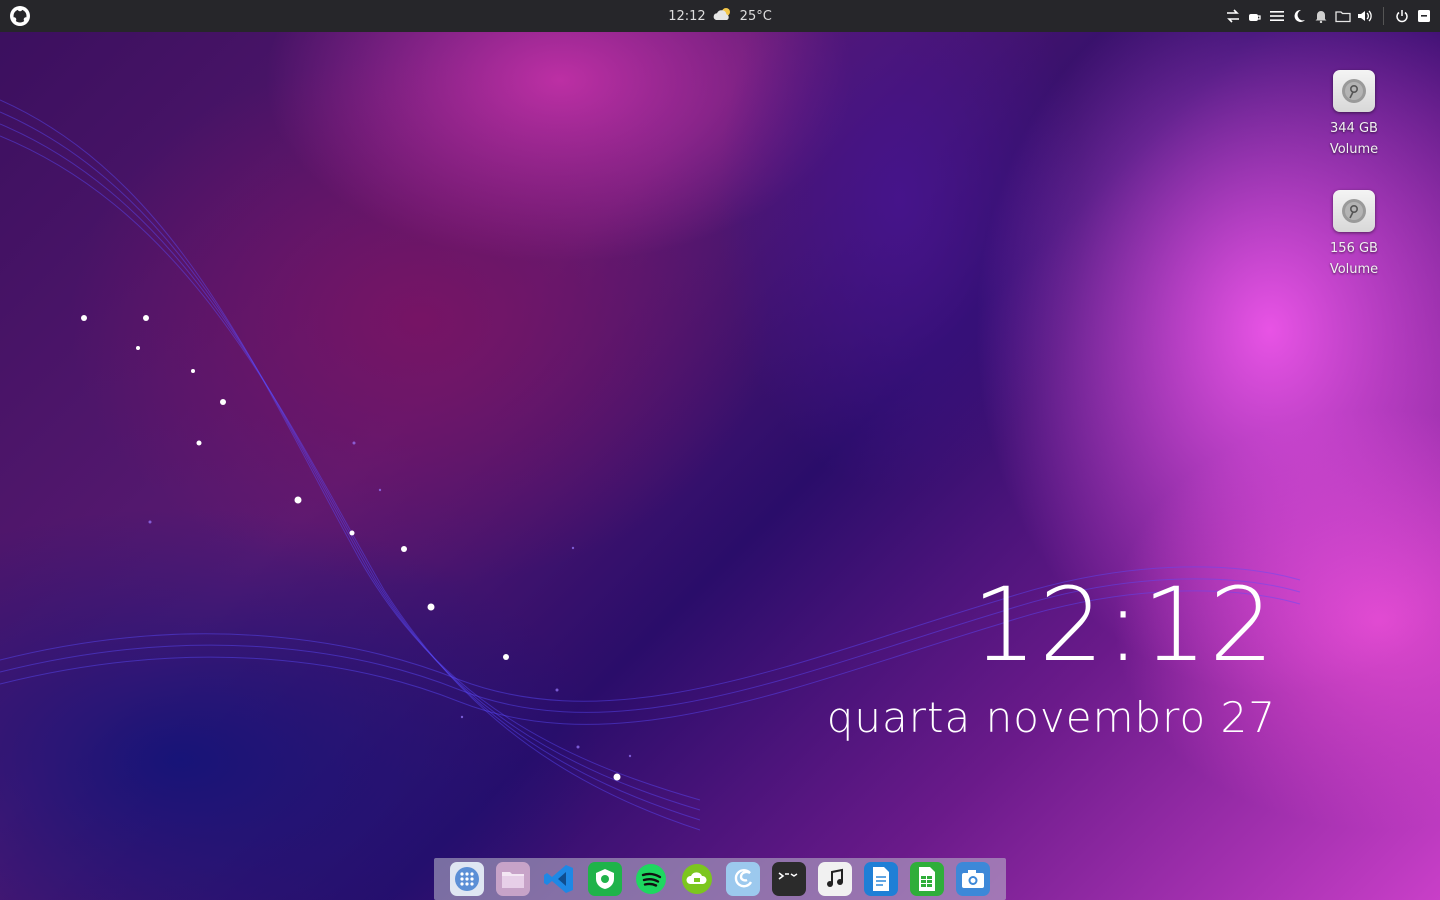 The height and width of the screenshot is (900, 1440). Describe the element at coordinates (720, 879) in the screenshot. I see `dock` at that location.